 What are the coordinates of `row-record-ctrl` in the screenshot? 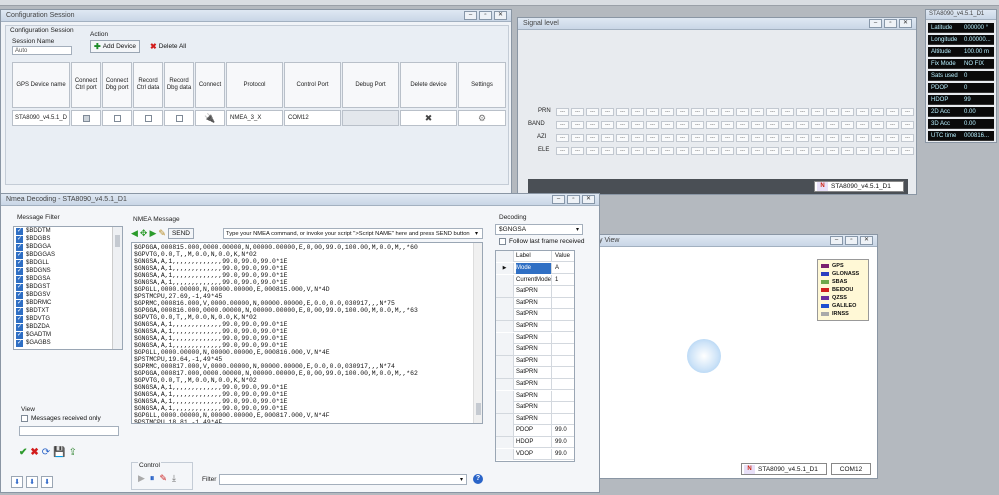 It's located at (148, 118).